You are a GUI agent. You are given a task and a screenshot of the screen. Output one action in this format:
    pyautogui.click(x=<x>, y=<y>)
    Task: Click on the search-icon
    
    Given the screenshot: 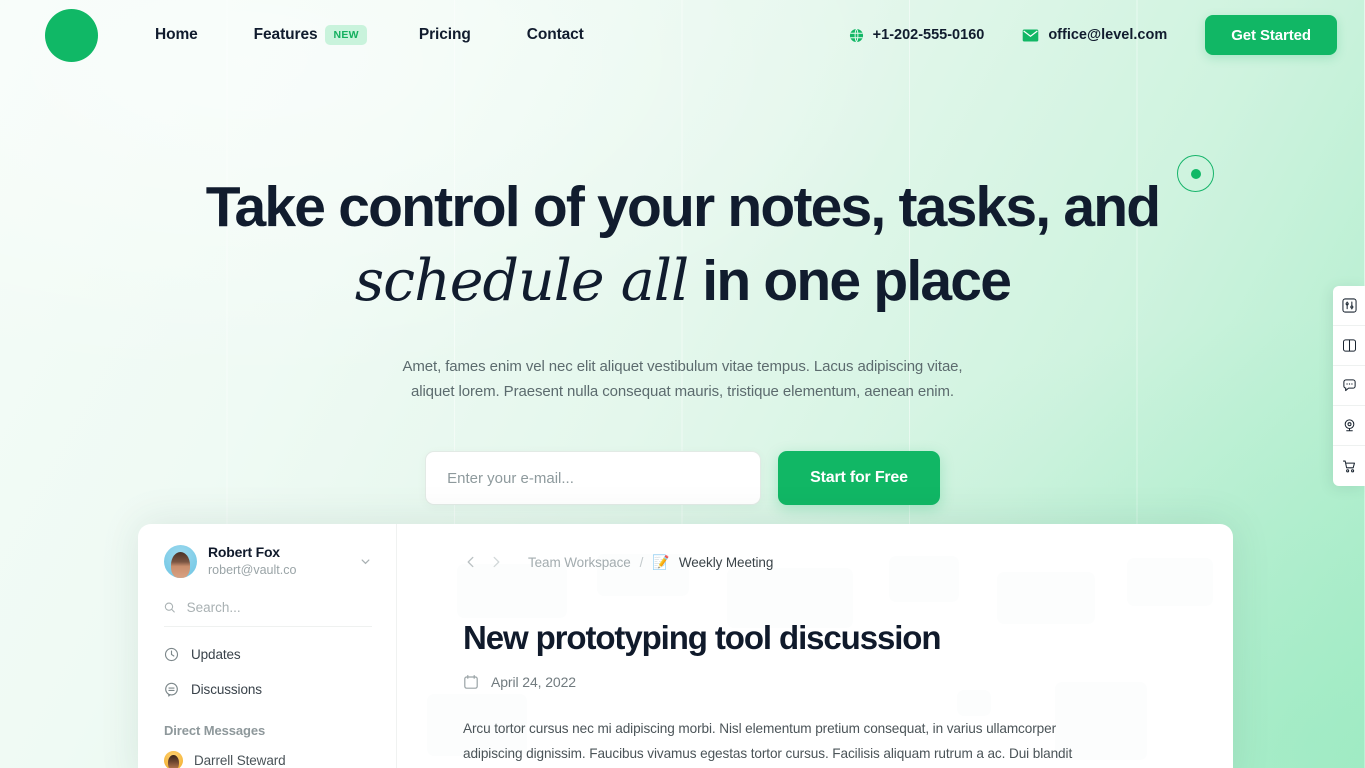 What is the action you would take?
    pyautogui.click(x=169, y=607)
    